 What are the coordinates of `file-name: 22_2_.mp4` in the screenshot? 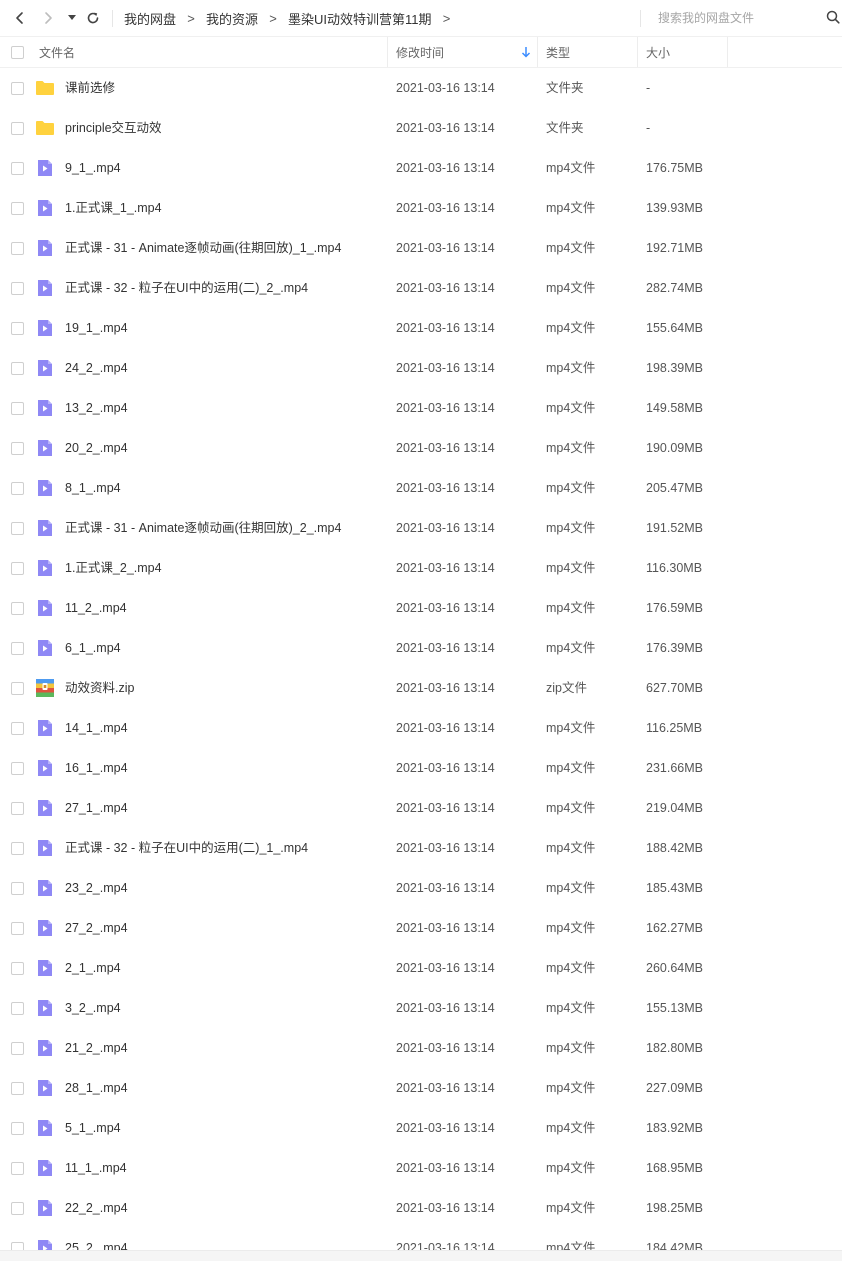 It's located at (96, 1208).